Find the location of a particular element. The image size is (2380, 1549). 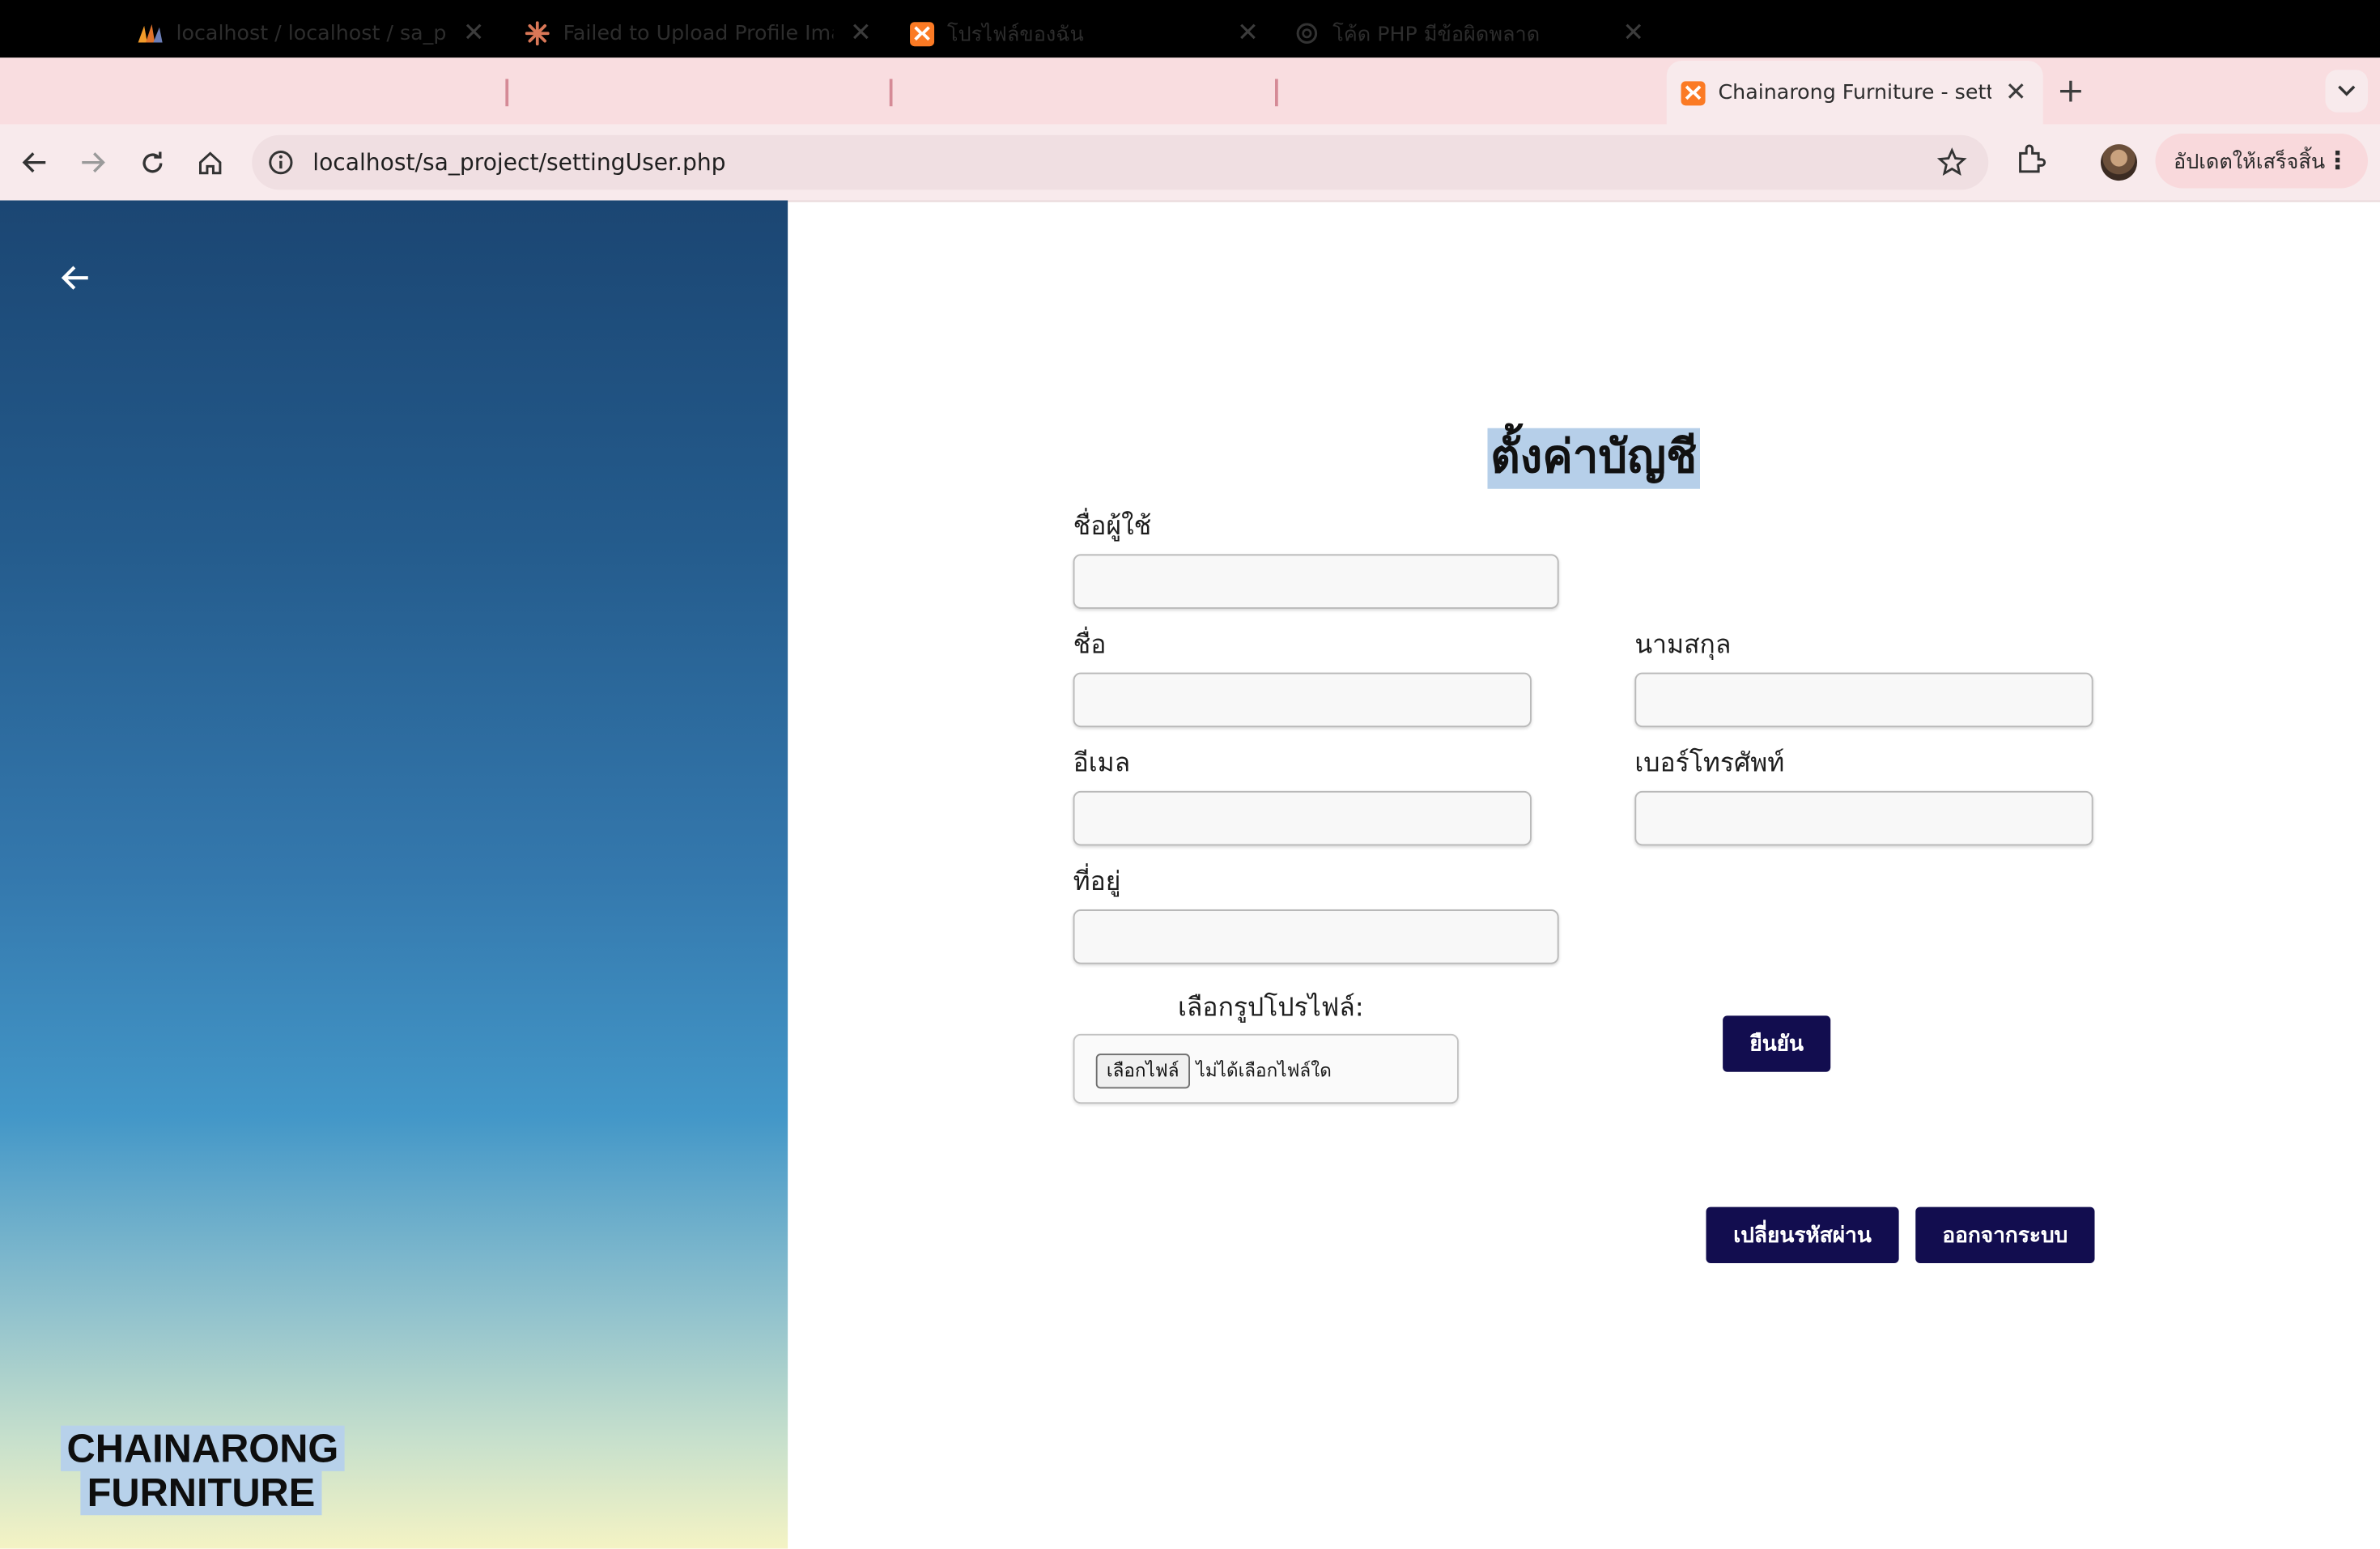

username-label: ชื่อผู้ใช้ is located at coordinates (1112, 527).